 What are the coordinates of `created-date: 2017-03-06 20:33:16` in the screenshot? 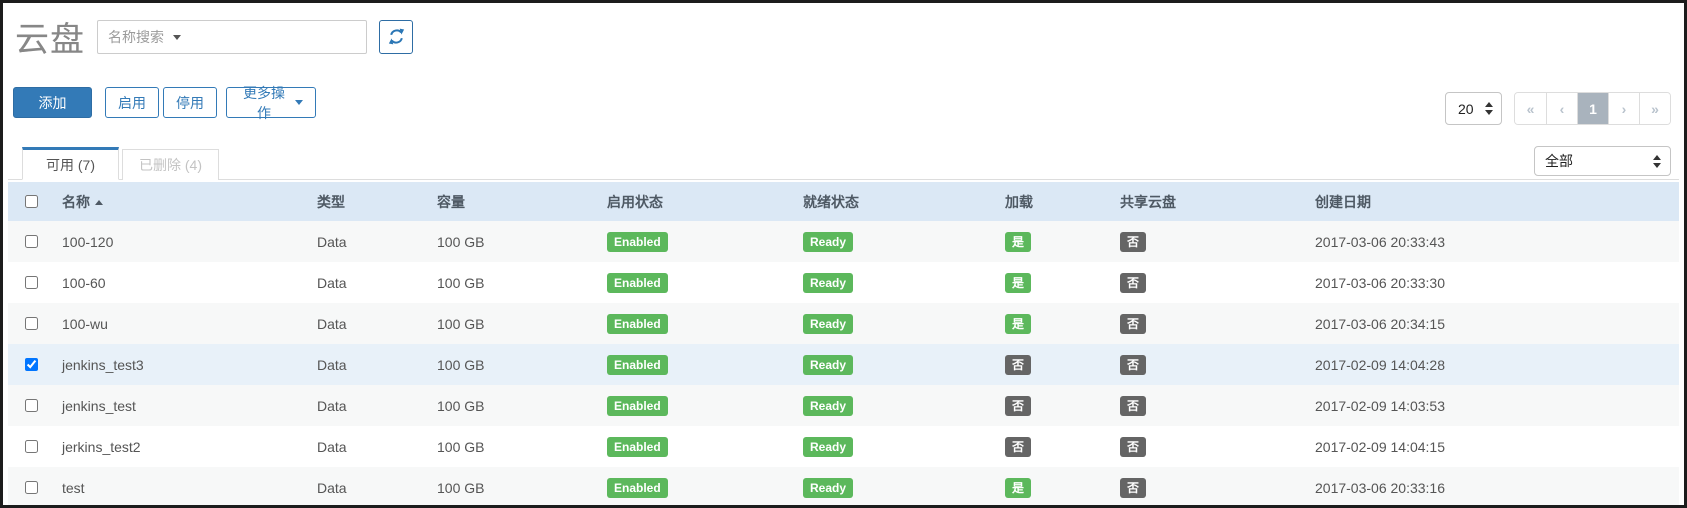 It's located at (1380, 487).